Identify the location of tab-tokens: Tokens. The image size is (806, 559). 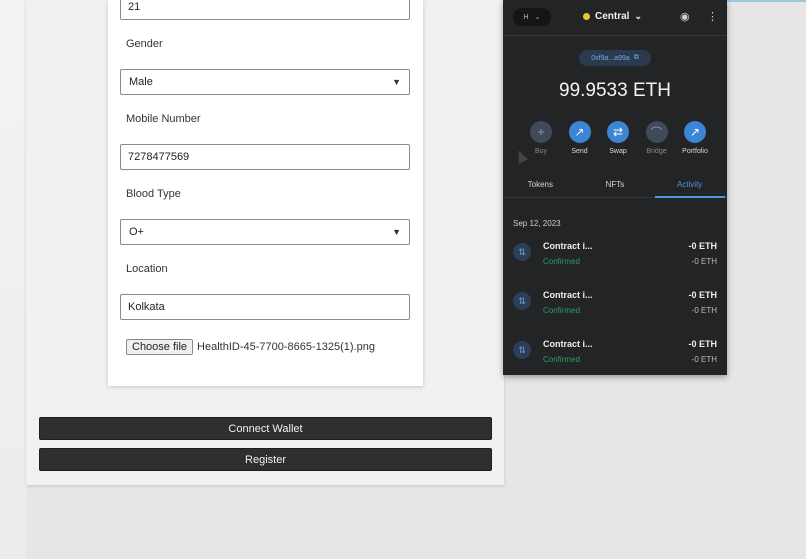
(540, 188).